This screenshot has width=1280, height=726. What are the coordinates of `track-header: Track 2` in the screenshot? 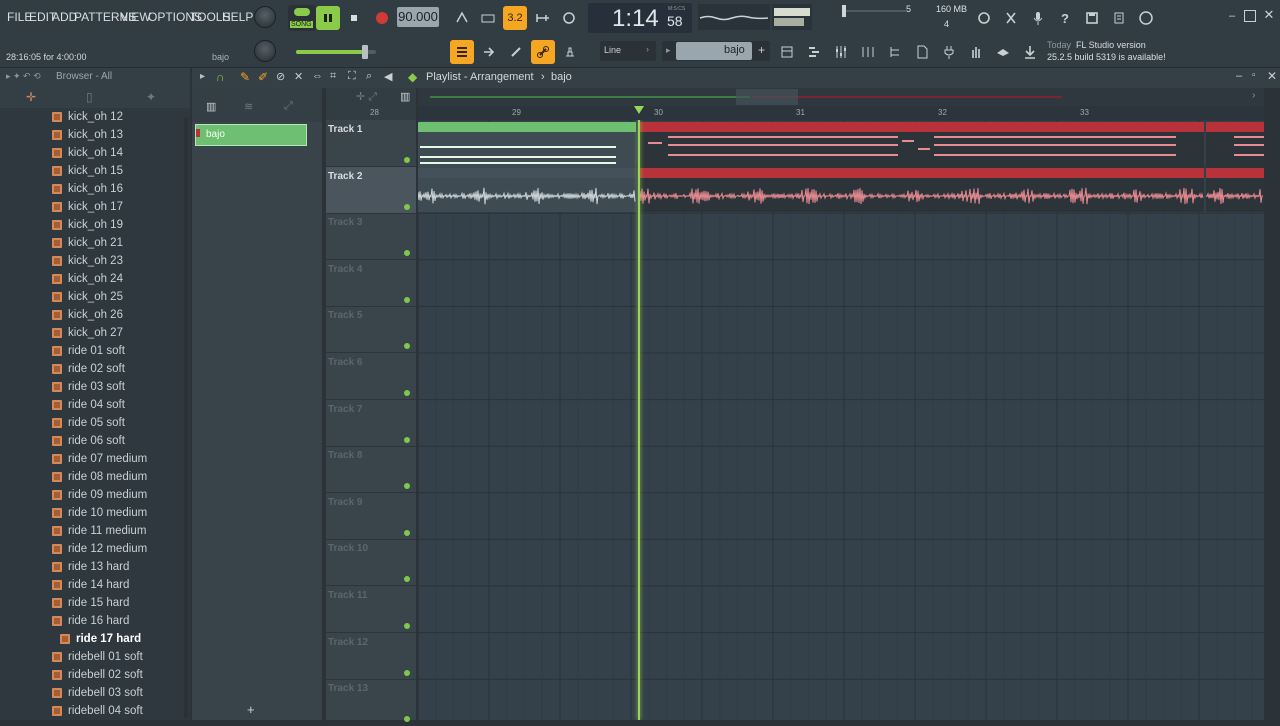 It's located at (371, 190).